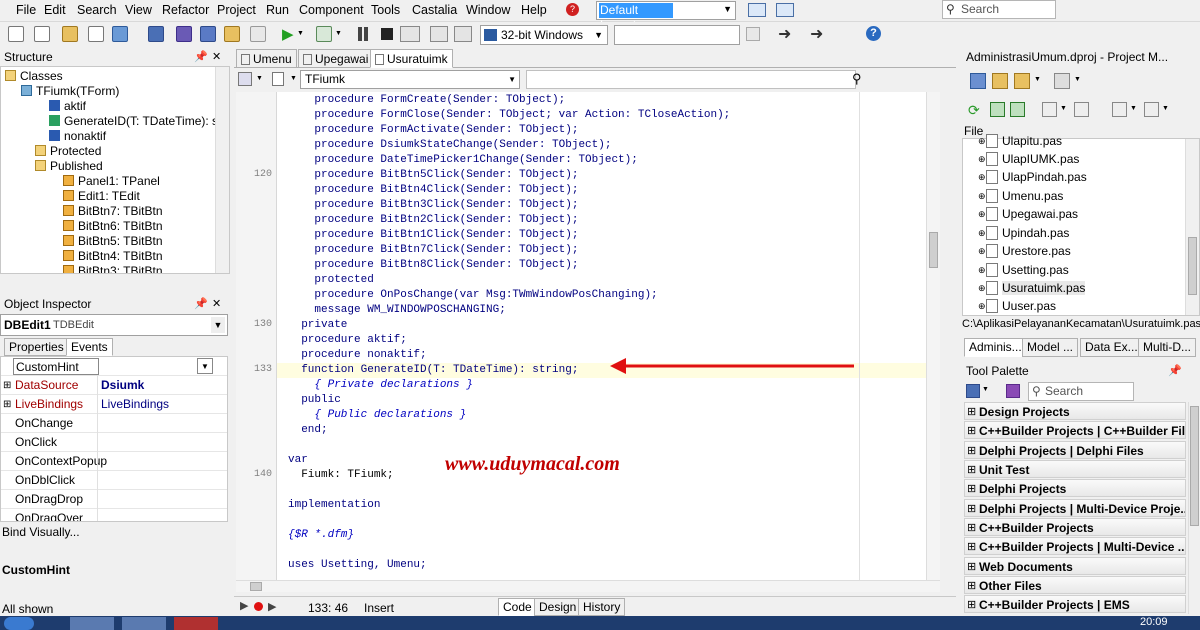 The width and height of the screenshot is (1200, 630). Describe the element at coordinates (753, 34) in the screenshot. I see `device-icon` at that location.